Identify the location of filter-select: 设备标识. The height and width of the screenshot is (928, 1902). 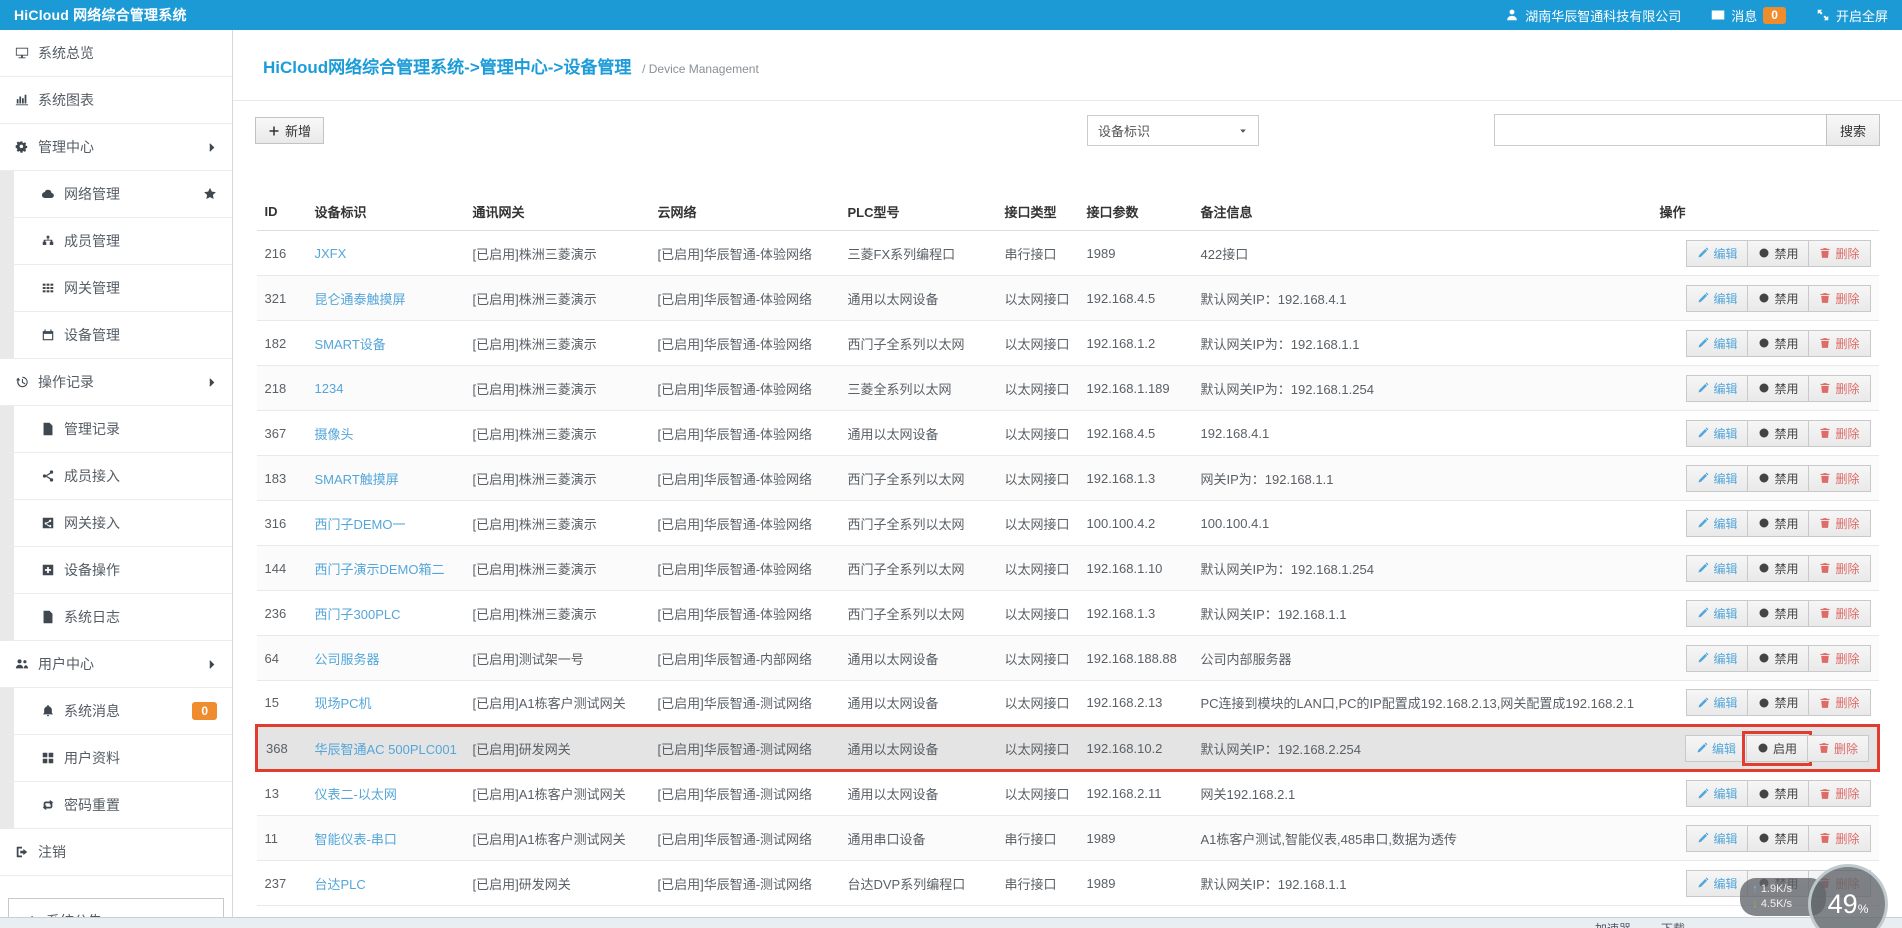
(1173, 130).